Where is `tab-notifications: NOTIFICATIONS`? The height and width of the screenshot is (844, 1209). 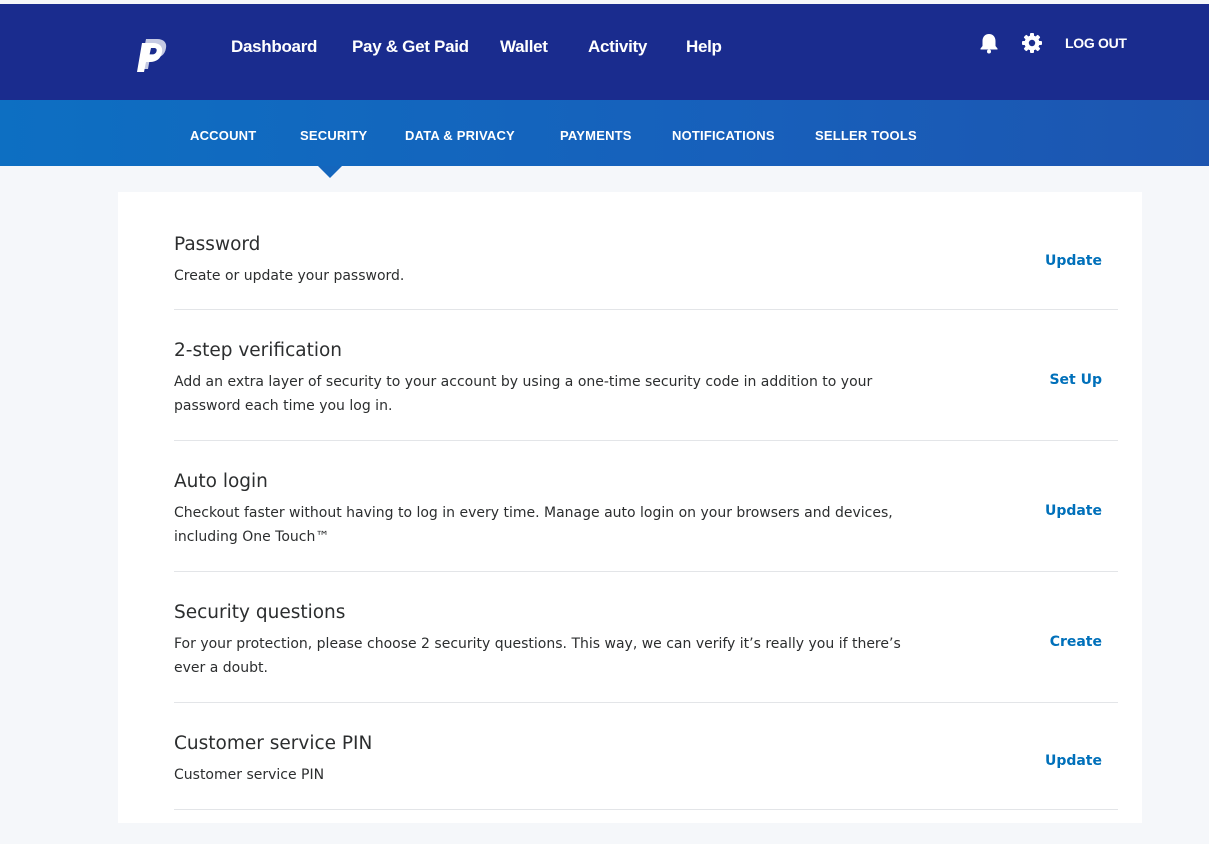
tab-notifications: NOTIFICATIONS is located at coordinates (723, 135).